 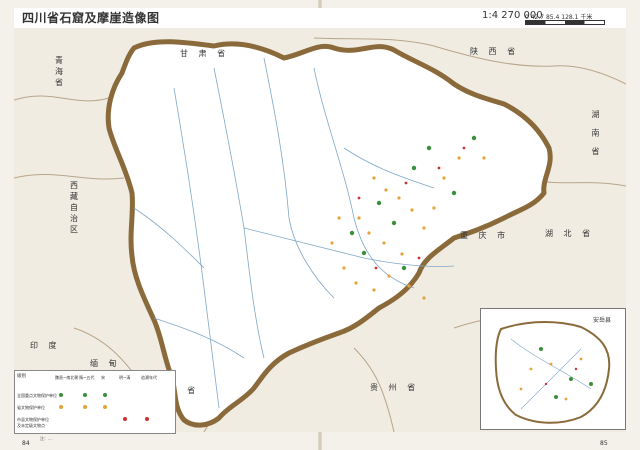 What do you see at coordinates (595, 135) in the screenshot?
I see `label-hunan: 湖 南 省` at bounding box center [595, 135].